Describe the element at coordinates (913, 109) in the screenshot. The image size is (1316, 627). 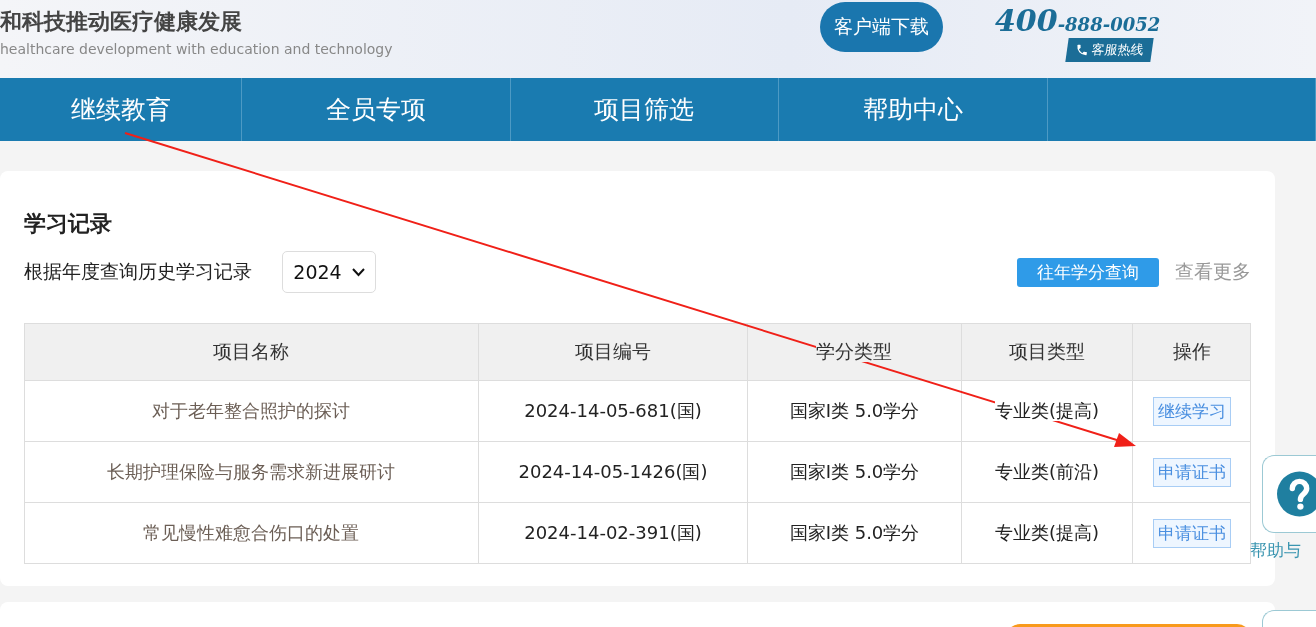
I see `nav-item: 帮助中心` at that location.